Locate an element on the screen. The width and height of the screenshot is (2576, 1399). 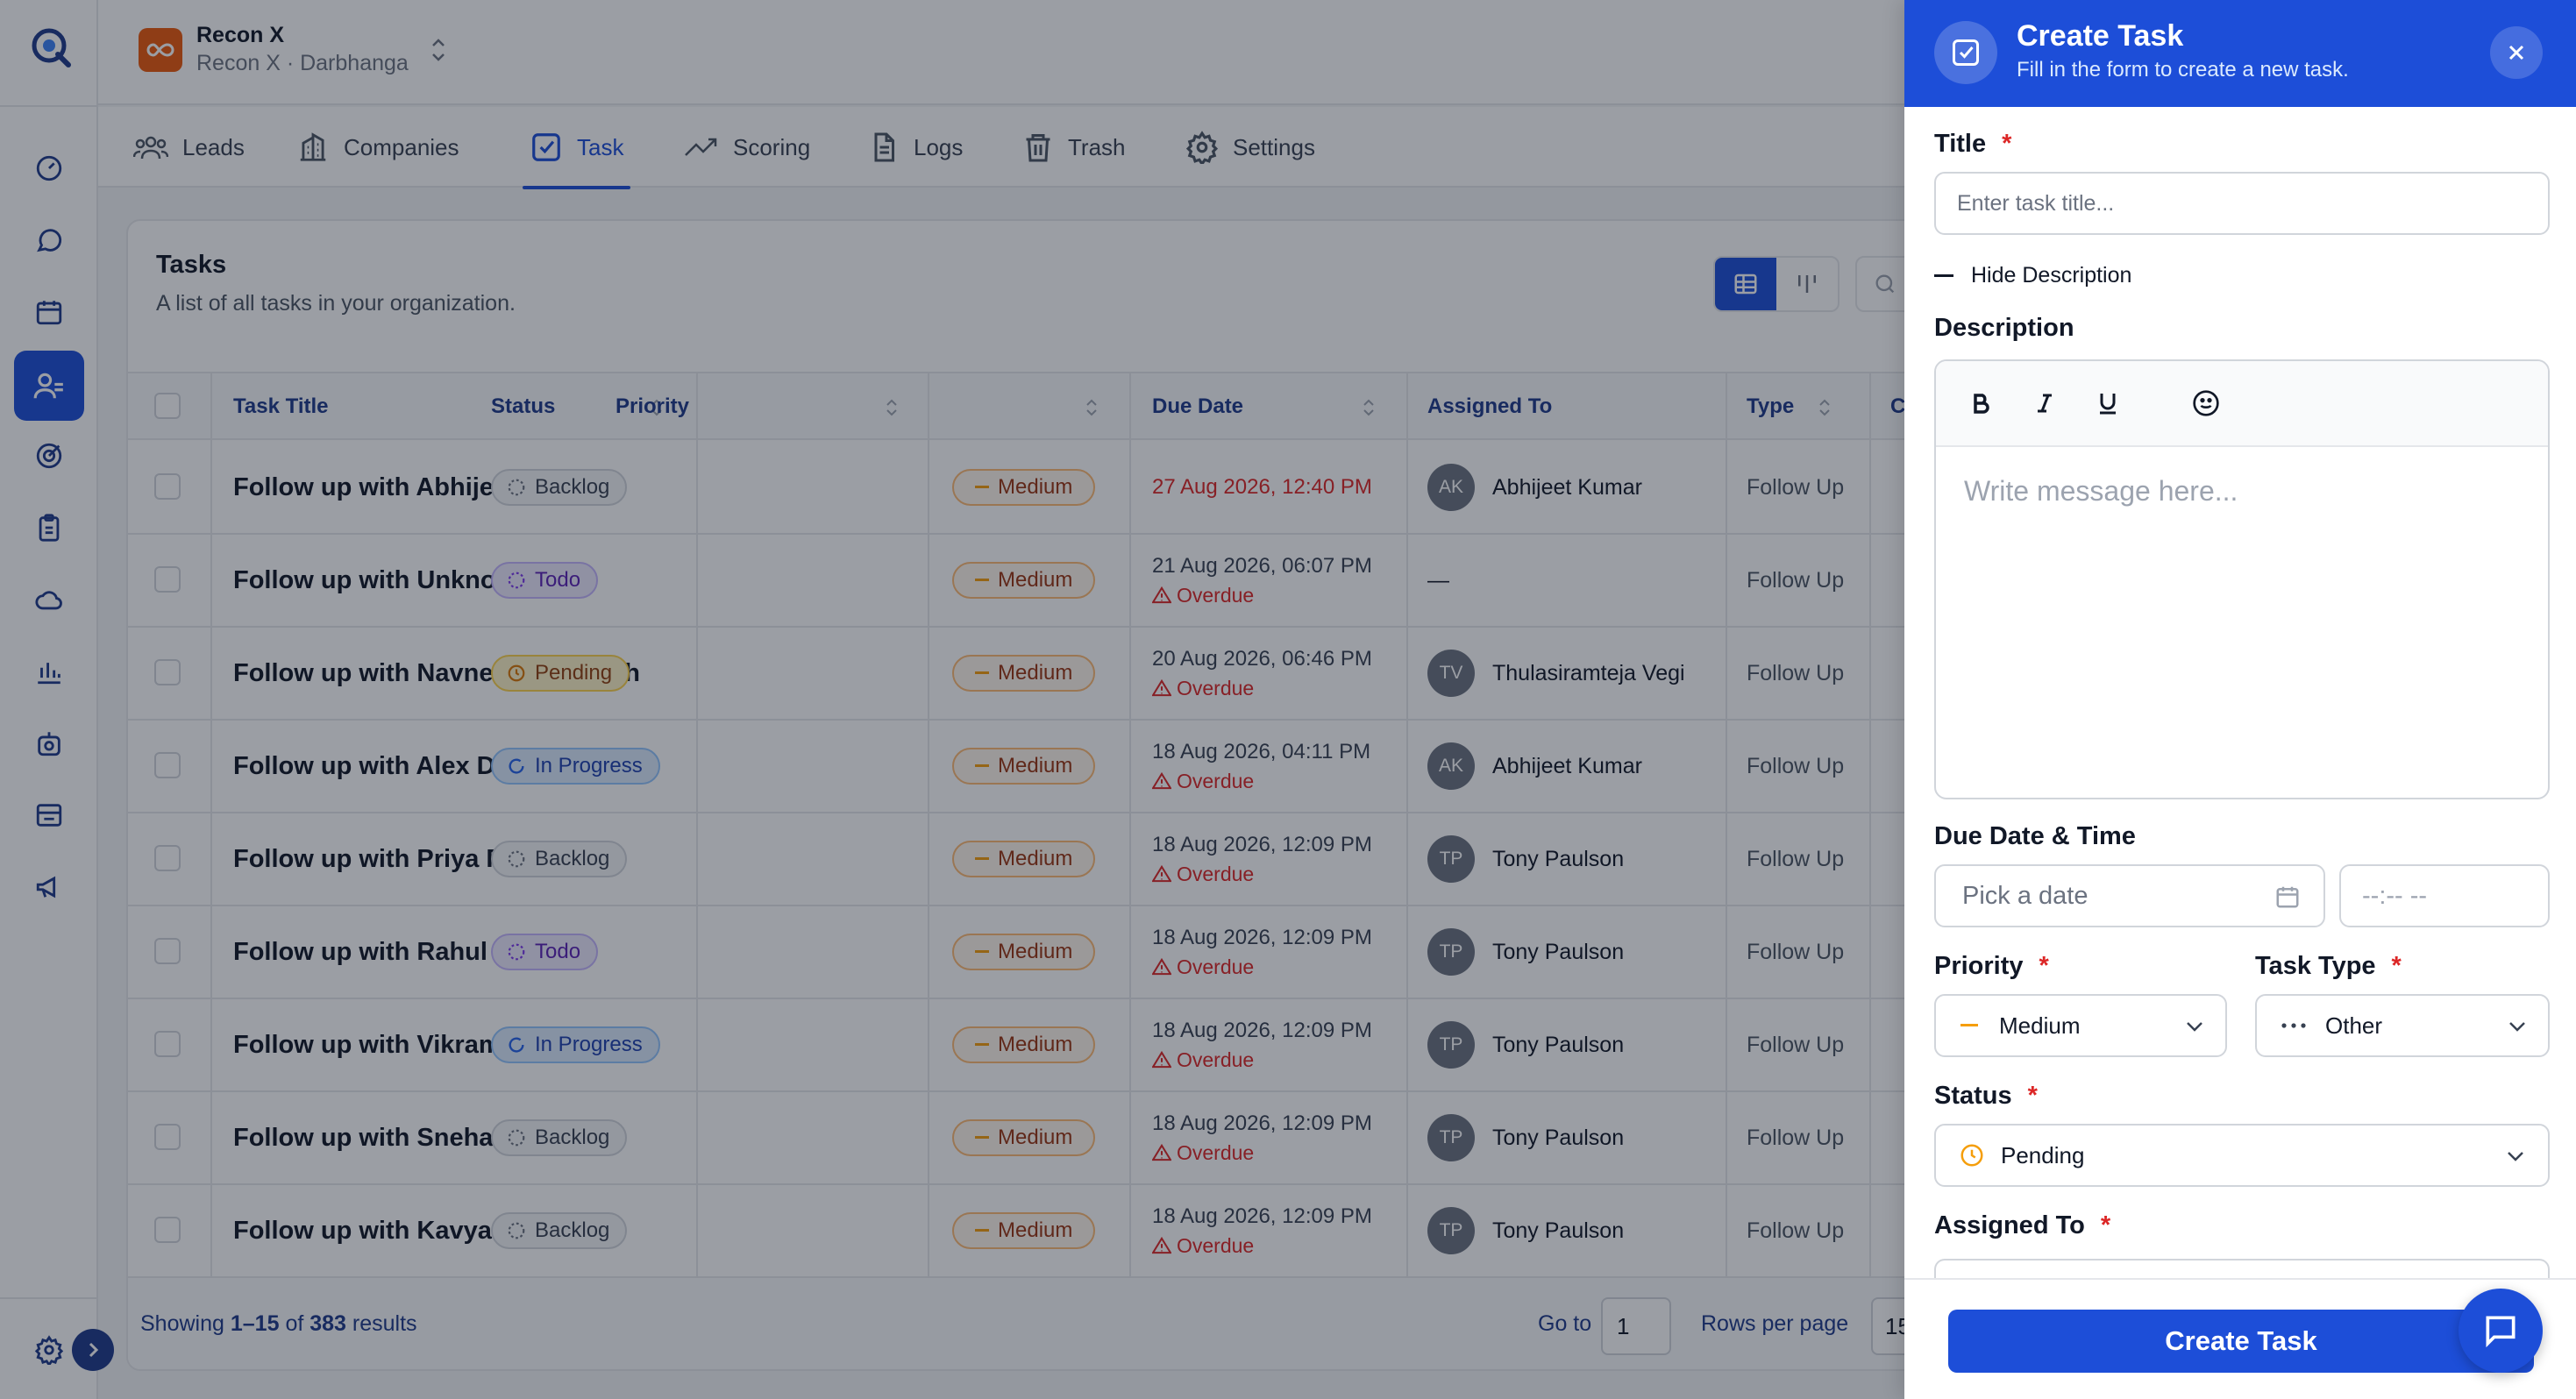
assigned-to-label: Assigned To * is located at coordinates (2022, 1225).